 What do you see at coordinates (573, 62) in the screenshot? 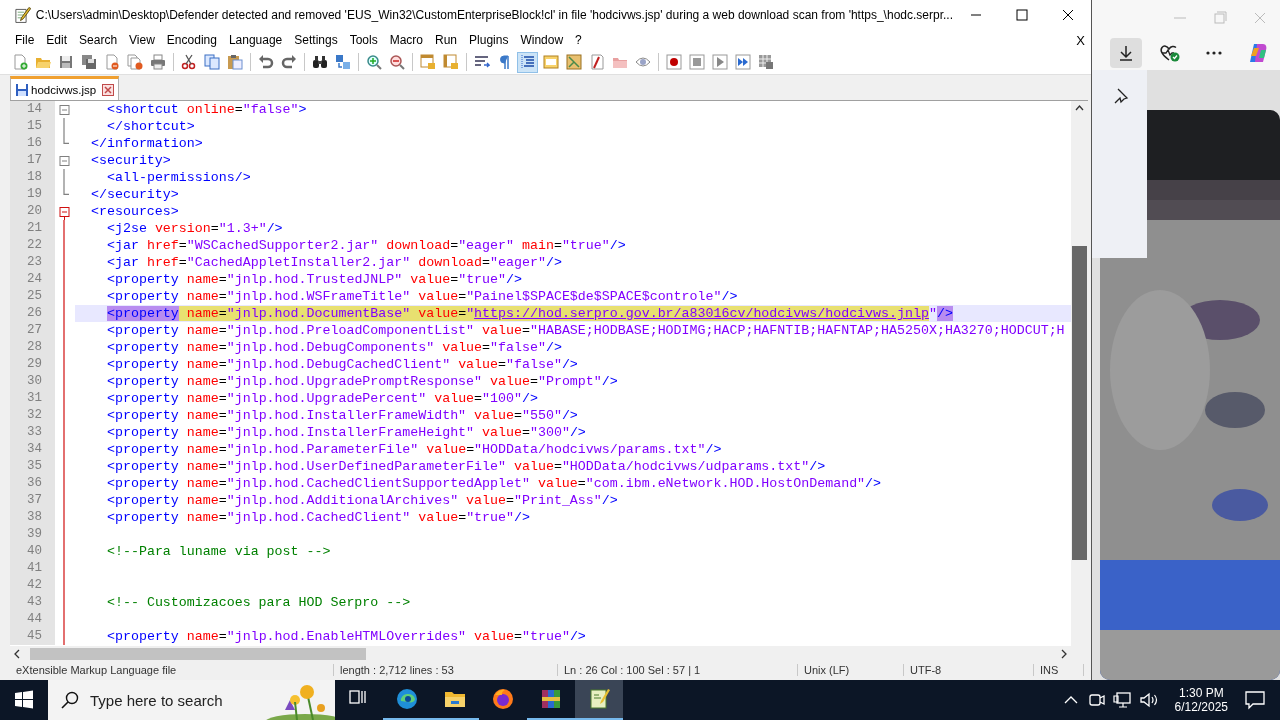
I see `document-map-icon` at bounding box center [573, 62].